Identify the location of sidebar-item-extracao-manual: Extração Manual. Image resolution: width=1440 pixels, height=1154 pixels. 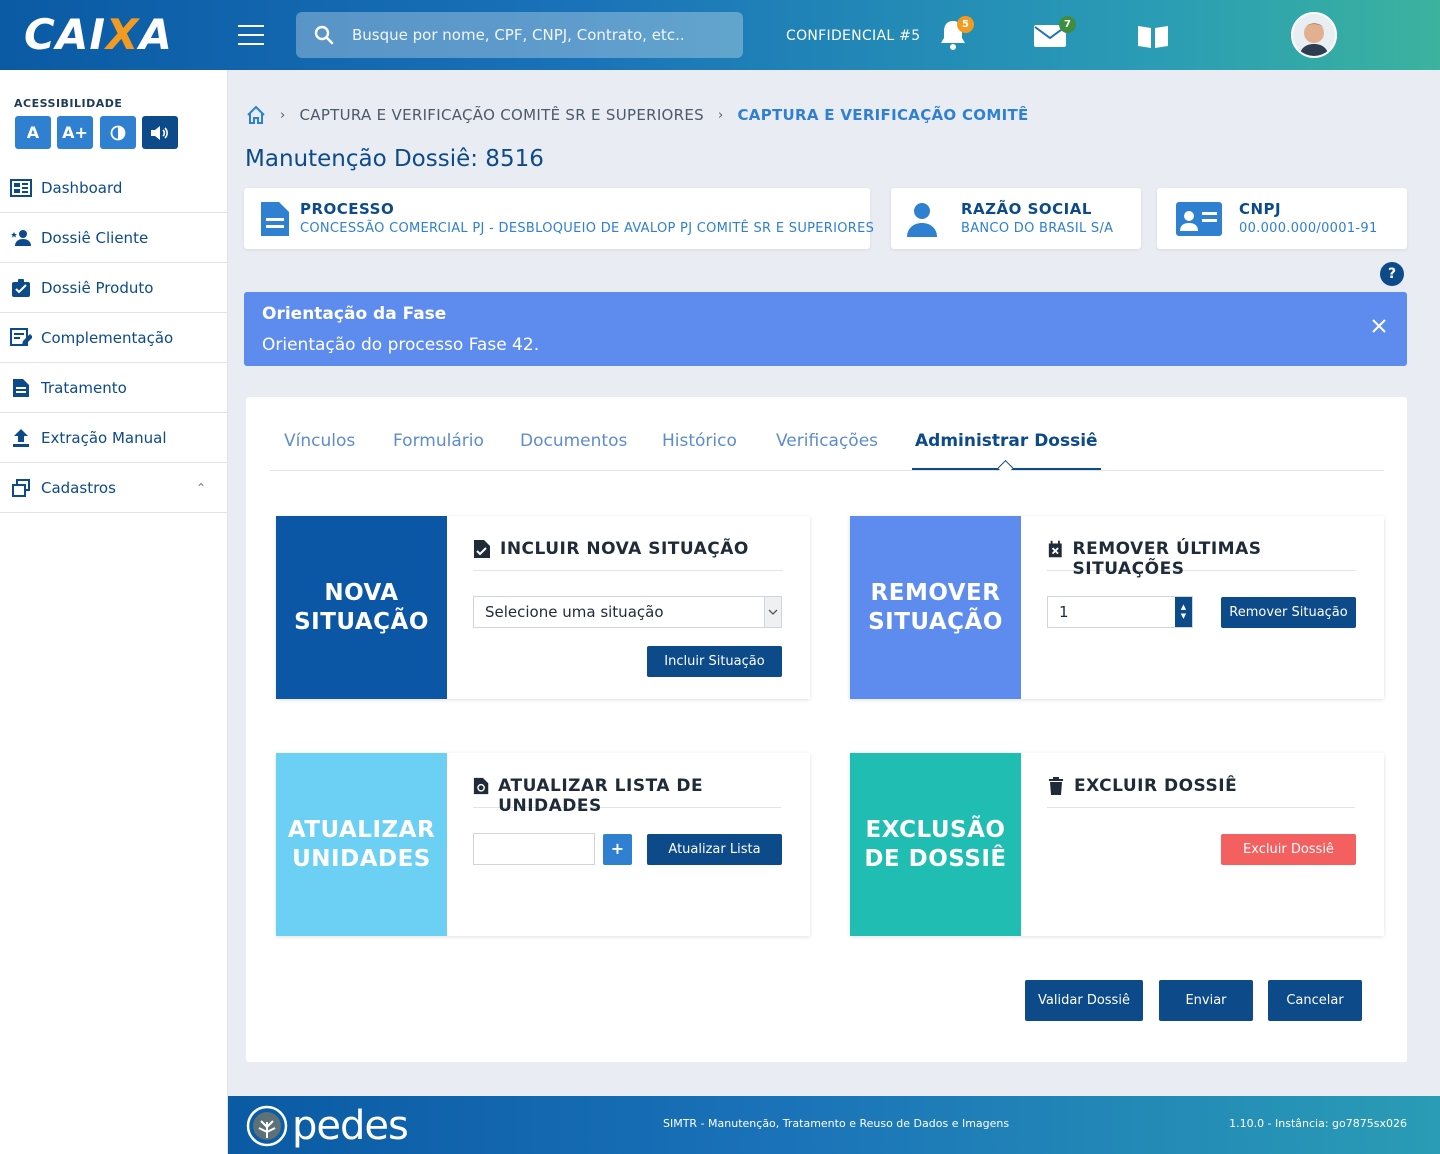
(114, 438).